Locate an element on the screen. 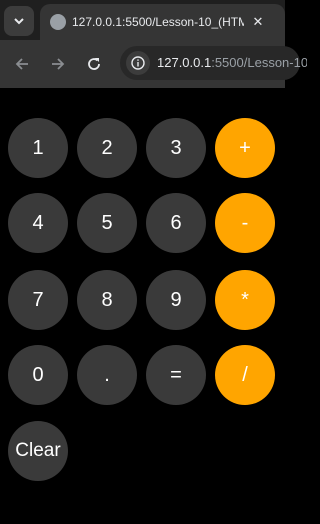 The height and width of the screenshot is (524, 320). digit-1-button: 1 is located at coordinates (38, 148).